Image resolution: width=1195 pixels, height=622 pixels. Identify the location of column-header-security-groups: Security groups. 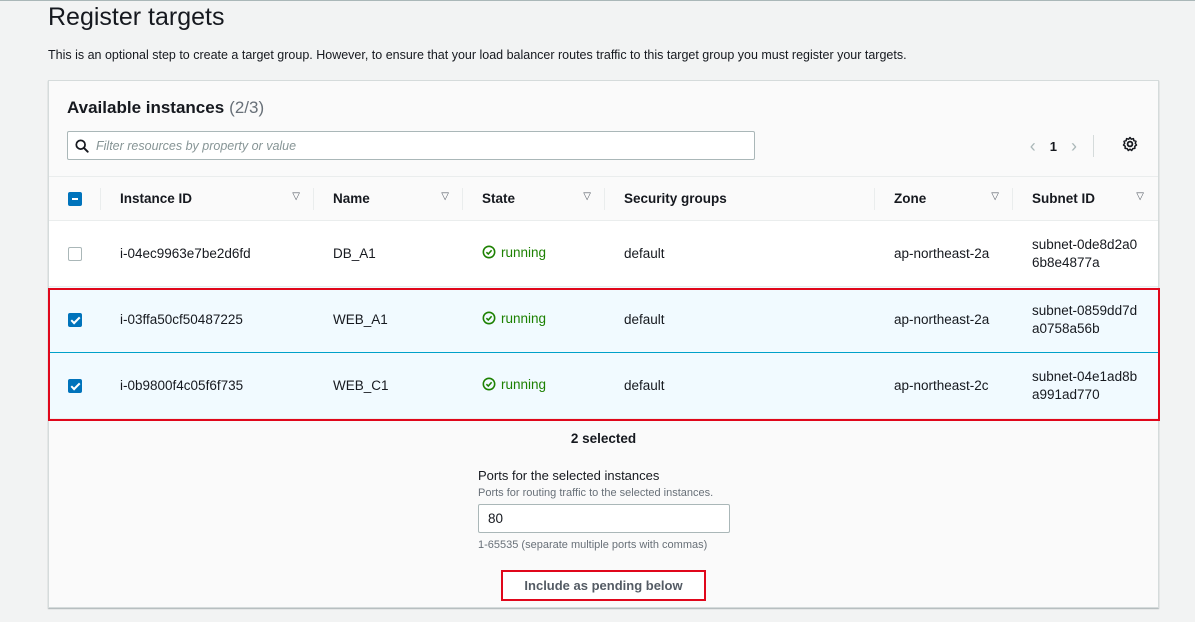
(740, 198).